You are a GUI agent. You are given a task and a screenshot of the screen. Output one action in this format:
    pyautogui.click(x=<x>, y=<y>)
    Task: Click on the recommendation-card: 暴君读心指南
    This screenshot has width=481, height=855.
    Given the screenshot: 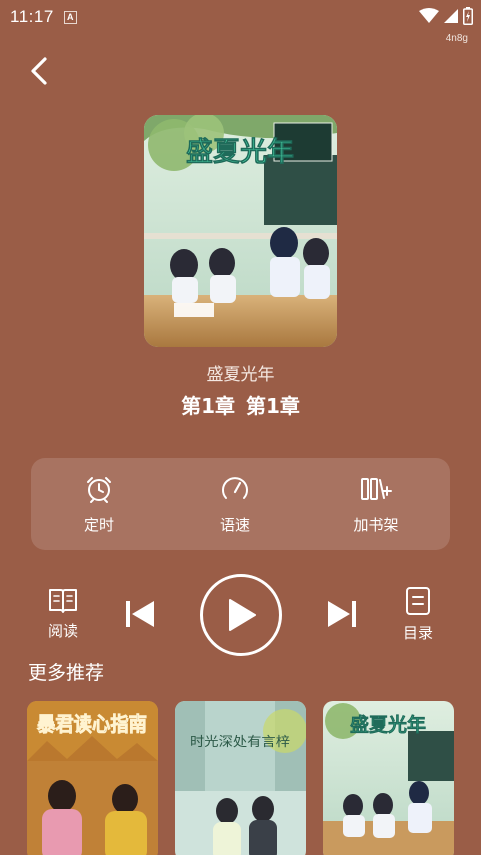 What is the action you would take?
    pyautogui.click(x=92, y=778)
    